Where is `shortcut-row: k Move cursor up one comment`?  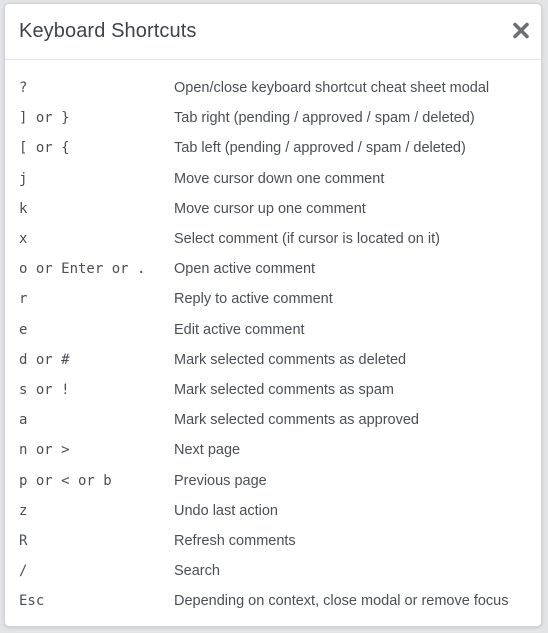
shortcut-row: k Move cursor up one comment is located at coordinates (273, 209).